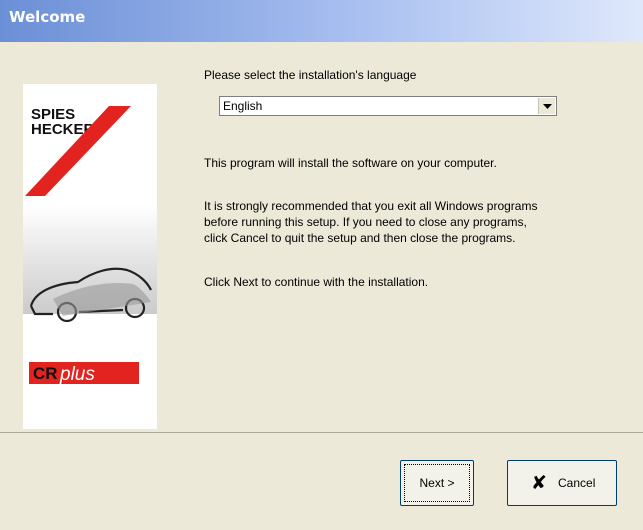  What do you see at coordinates (539, 483) in the screenshot?
I see `close-icon: ✘` at bounding box center [539, 483].